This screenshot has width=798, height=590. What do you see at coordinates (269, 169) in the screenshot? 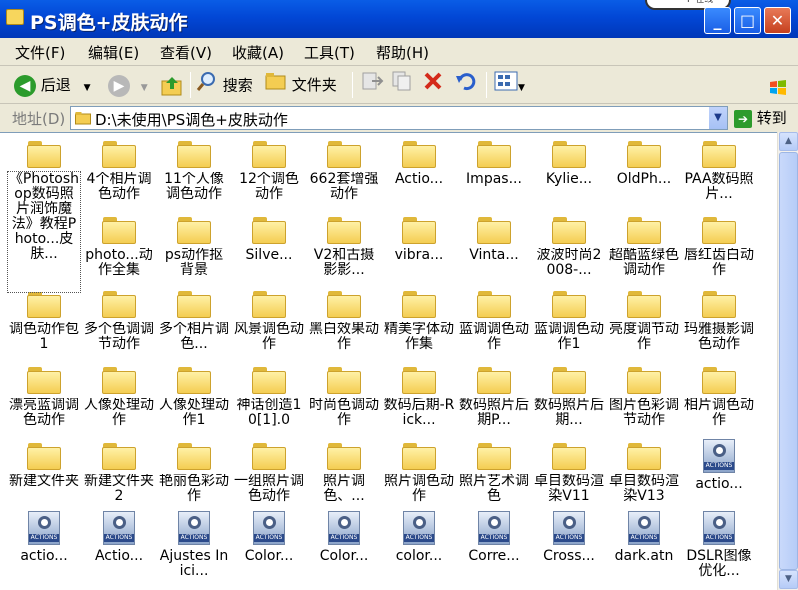
I see `folder-item: 12个调色动作` at bounding box center [269, 169].